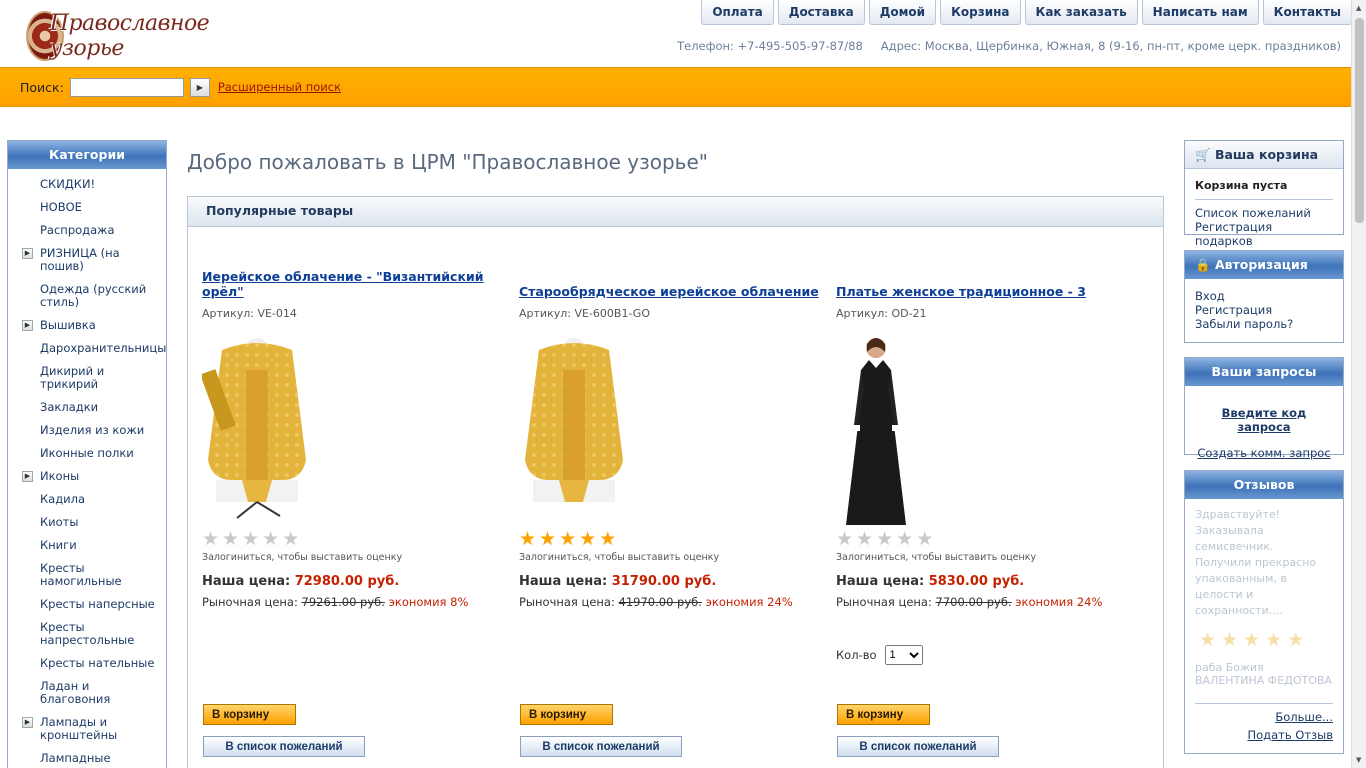 The width and height of the screenshot is (1366, 768). What do you see at coordinates (87, 155) in the screenshot?
I see `categories-title: Категории` at bounding box center [87, 155].